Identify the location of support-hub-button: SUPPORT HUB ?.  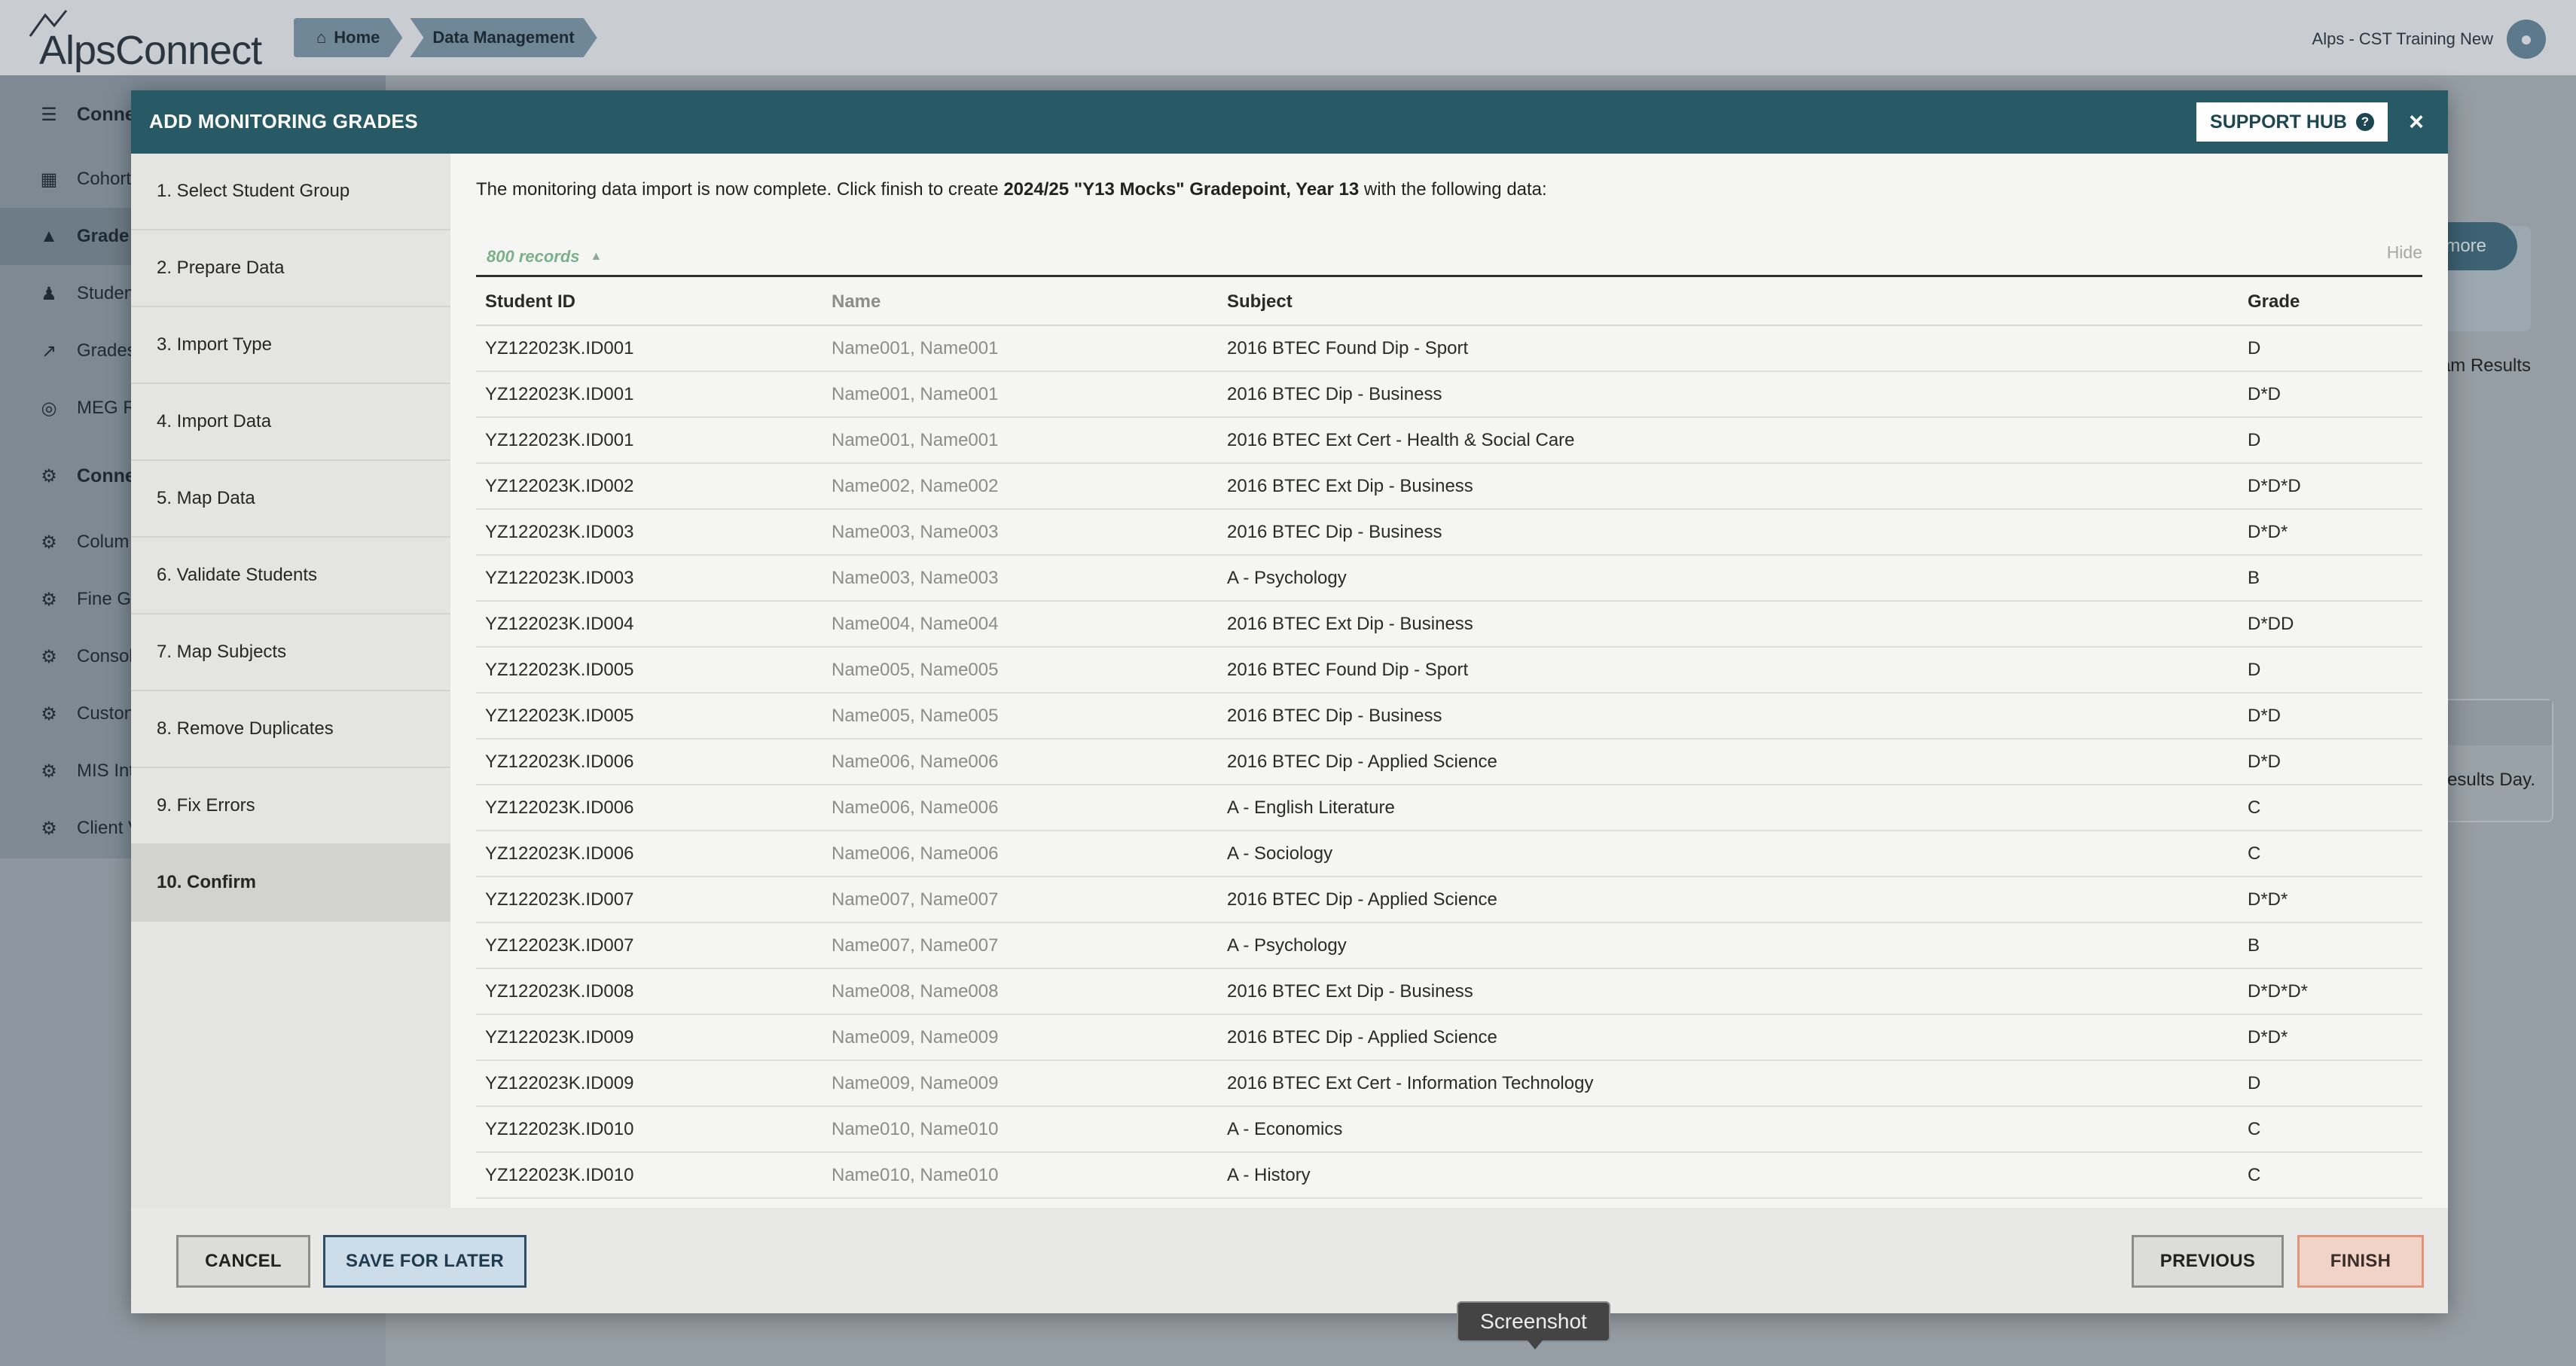
(2292, 122).